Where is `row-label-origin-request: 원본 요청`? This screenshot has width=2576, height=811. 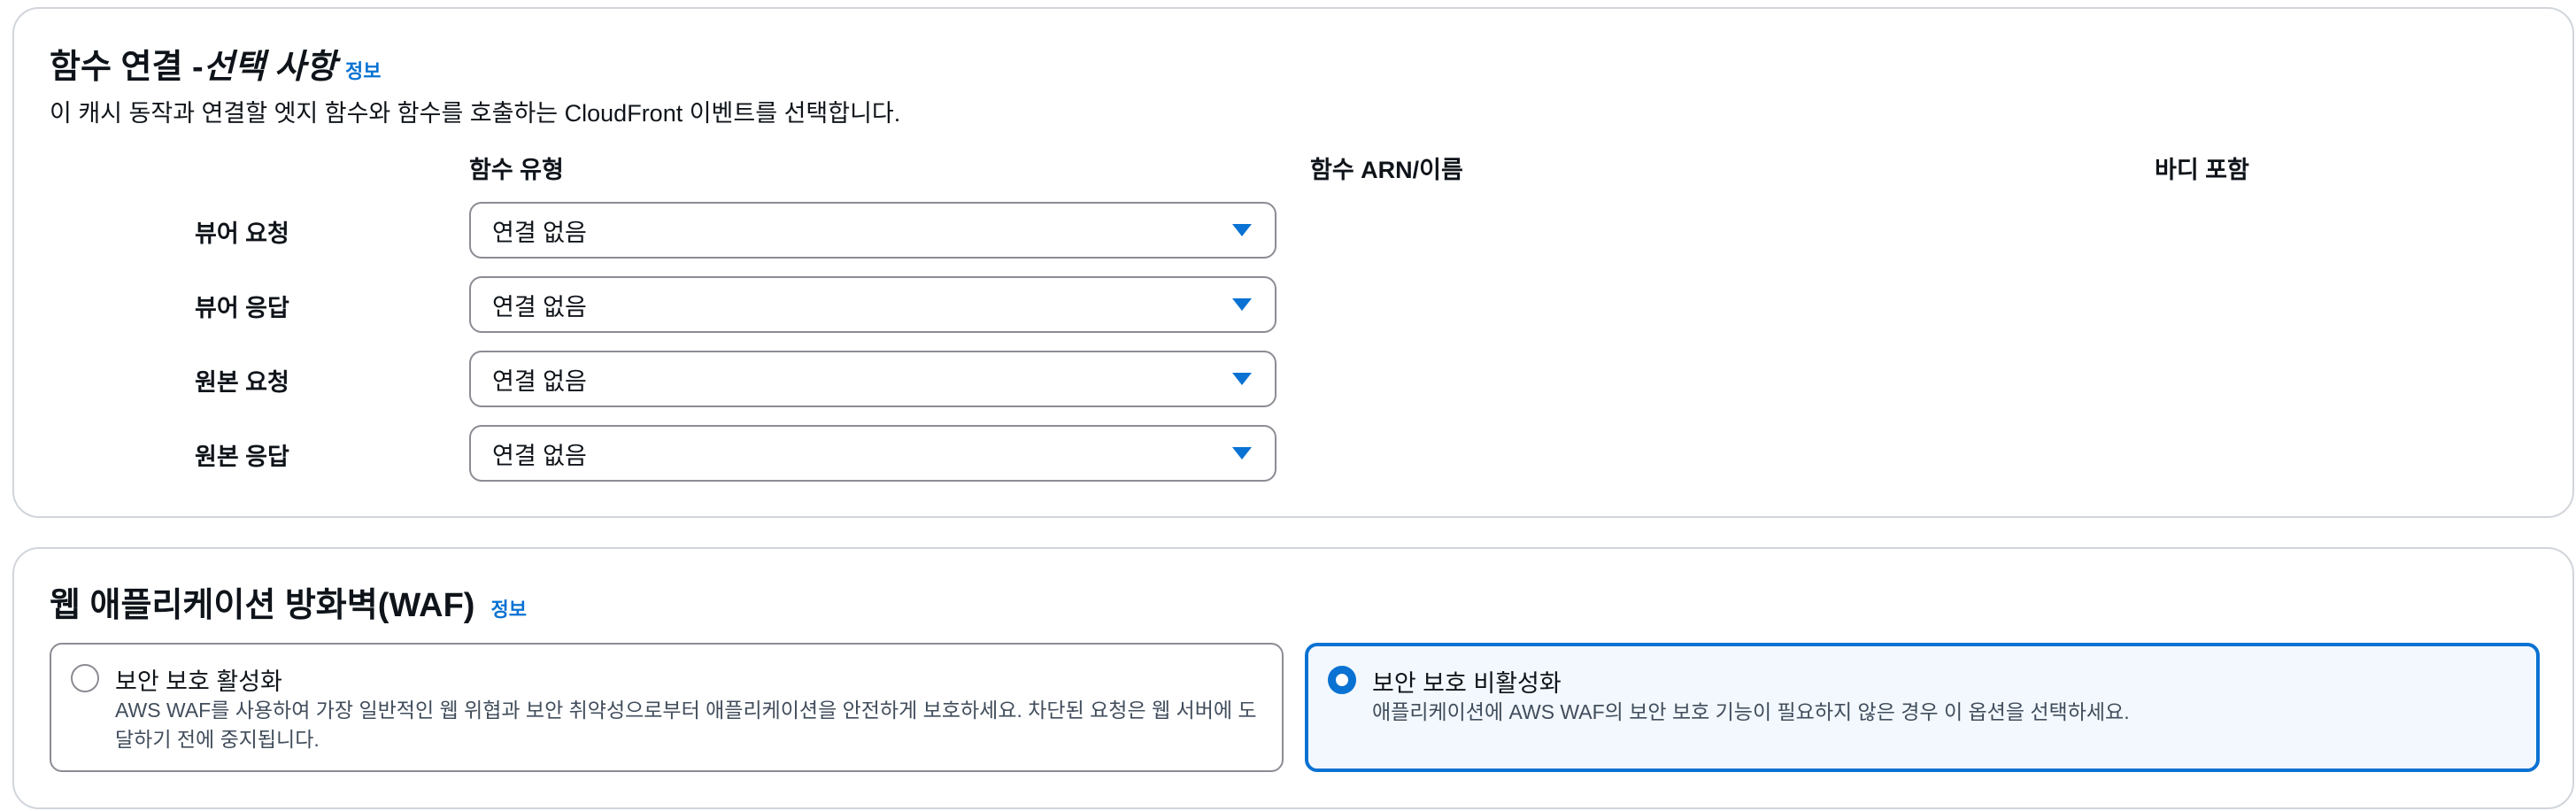 row-label-origin-request: 원본 요청 is located at coordinates (242, 382).